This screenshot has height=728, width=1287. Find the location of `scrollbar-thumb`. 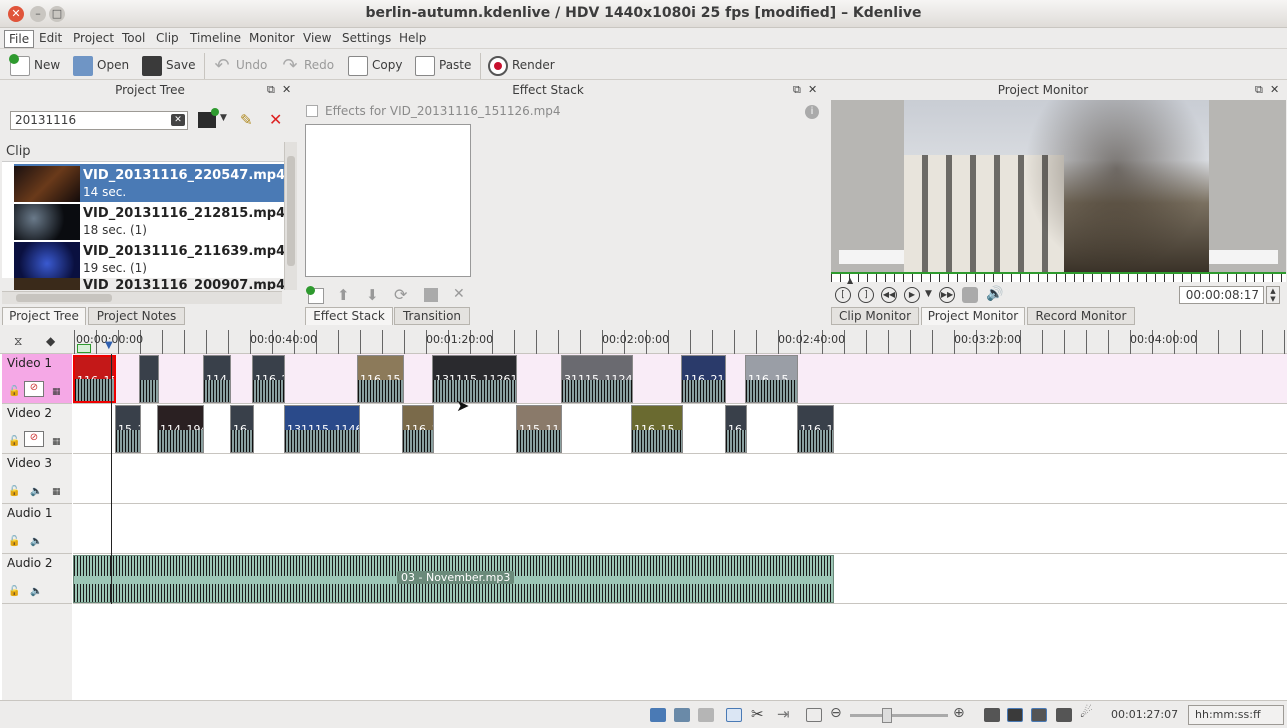

scrollbar-thumb is located at coordinates (64, 298).